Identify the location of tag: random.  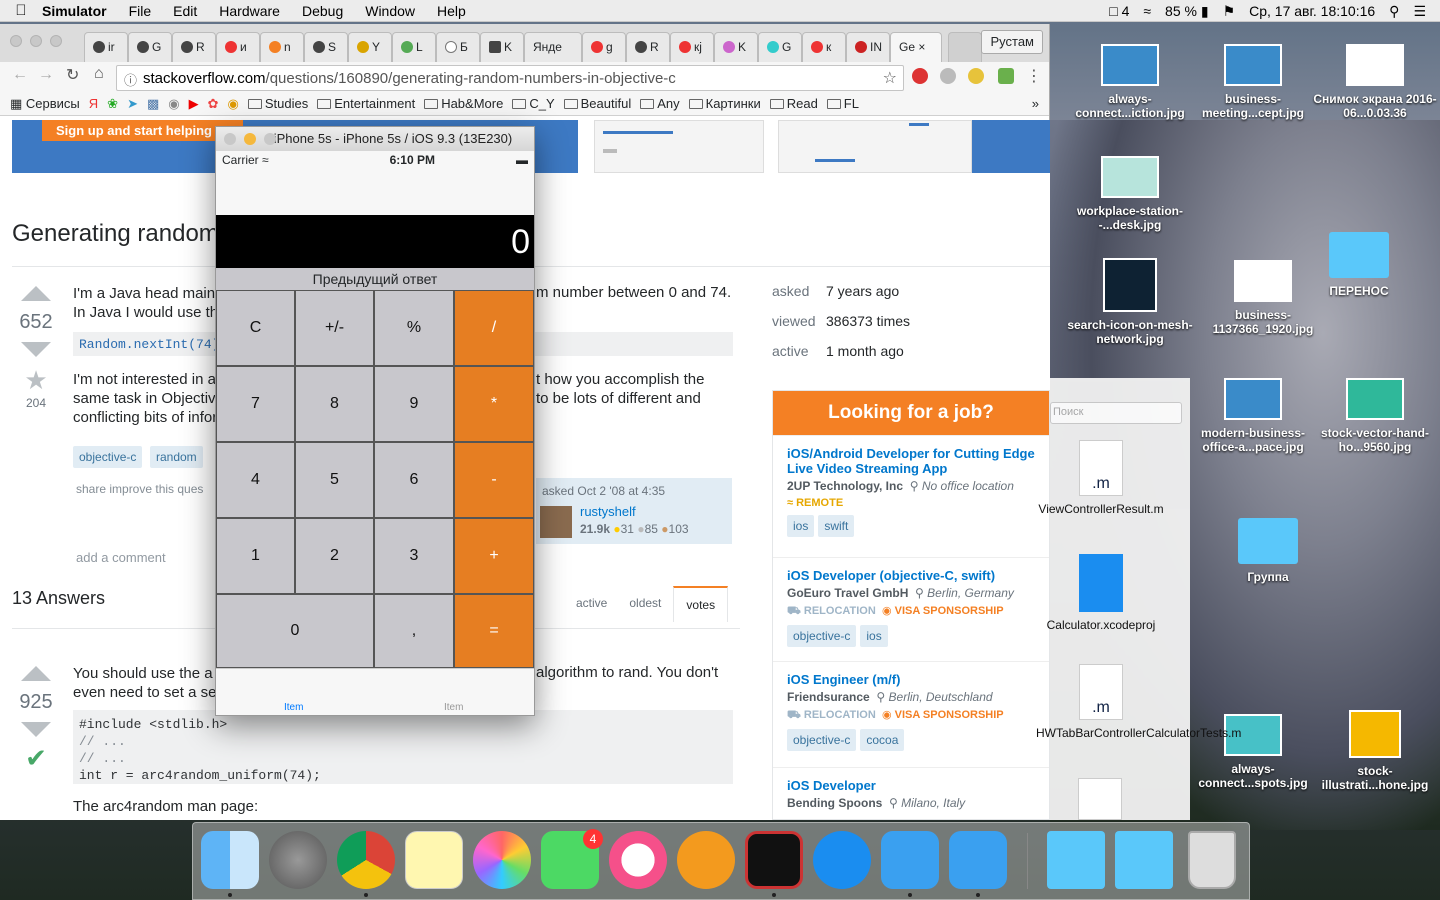
(176, 457).